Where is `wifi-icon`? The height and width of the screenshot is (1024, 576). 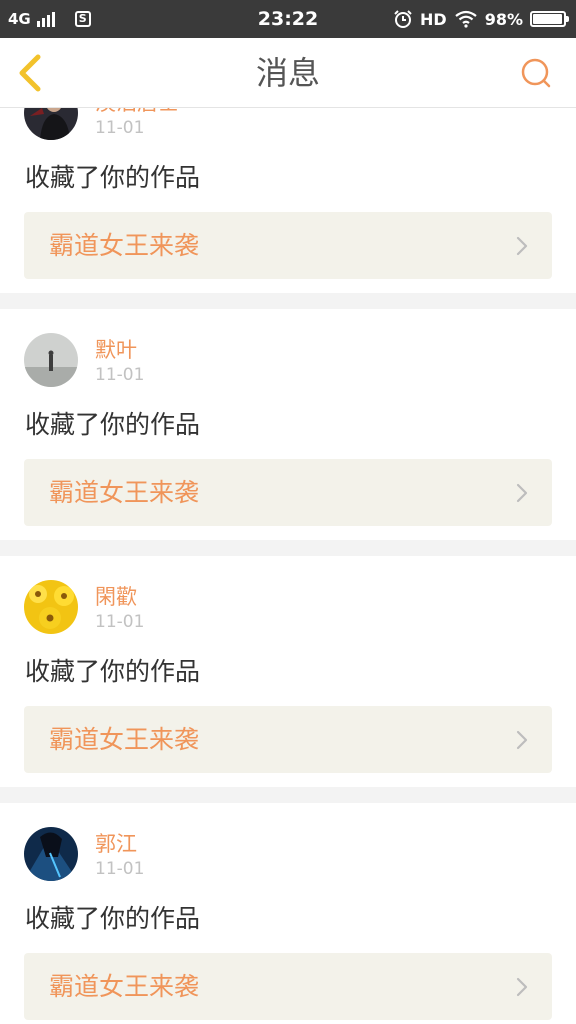 wifi-icon is located at coordinates (466, 19).